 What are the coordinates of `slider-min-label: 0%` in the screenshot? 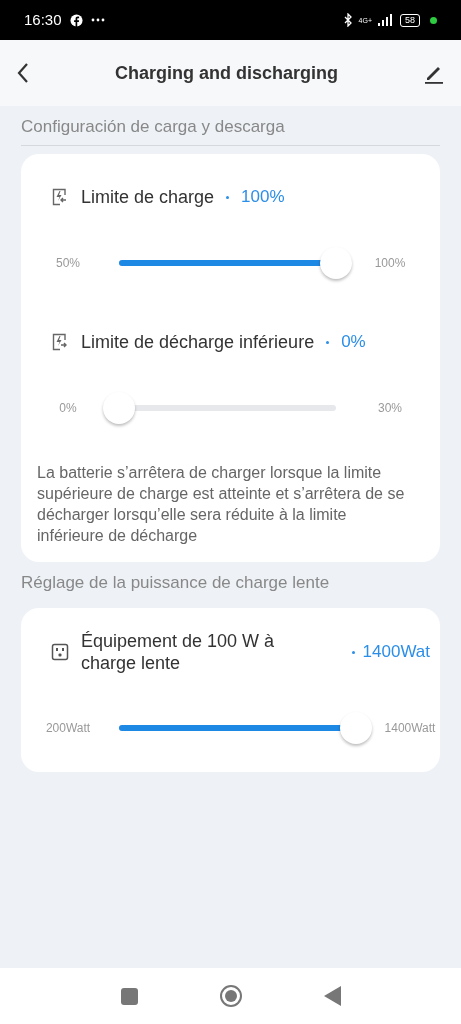 It's located at (68, 408).